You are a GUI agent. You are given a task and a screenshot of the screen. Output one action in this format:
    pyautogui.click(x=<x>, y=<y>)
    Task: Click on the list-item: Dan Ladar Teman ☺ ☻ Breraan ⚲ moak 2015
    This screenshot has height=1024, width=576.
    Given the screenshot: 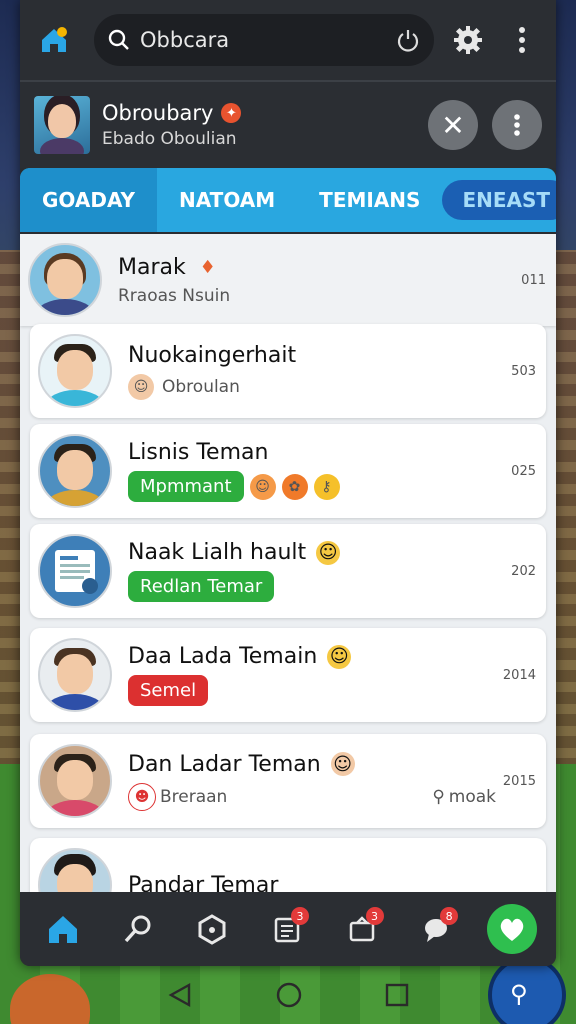 What is the action you would take?
    pyautogui.click(x=288, y=781)
    